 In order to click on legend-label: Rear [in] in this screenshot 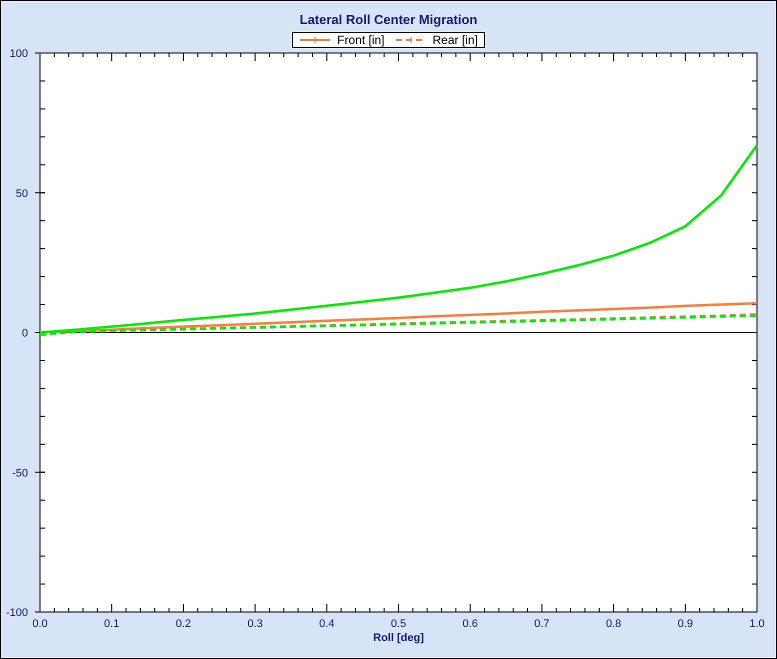, I will do `click(455, 40)`.